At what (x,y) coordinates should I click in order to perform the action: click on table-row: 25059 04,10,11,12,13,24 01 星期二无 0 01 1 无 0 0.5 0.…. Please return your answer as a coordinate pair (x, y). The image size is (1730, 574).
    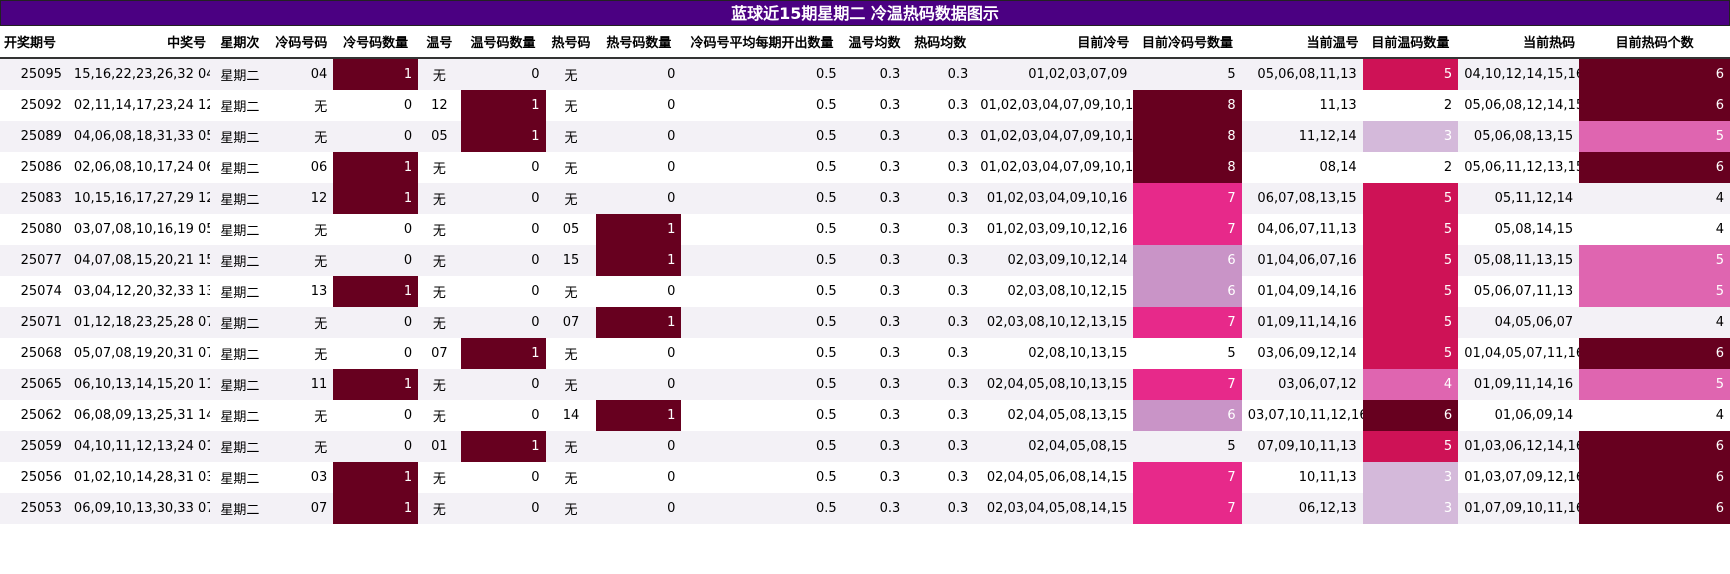
    Looking at the image, I should click on (865, 446).